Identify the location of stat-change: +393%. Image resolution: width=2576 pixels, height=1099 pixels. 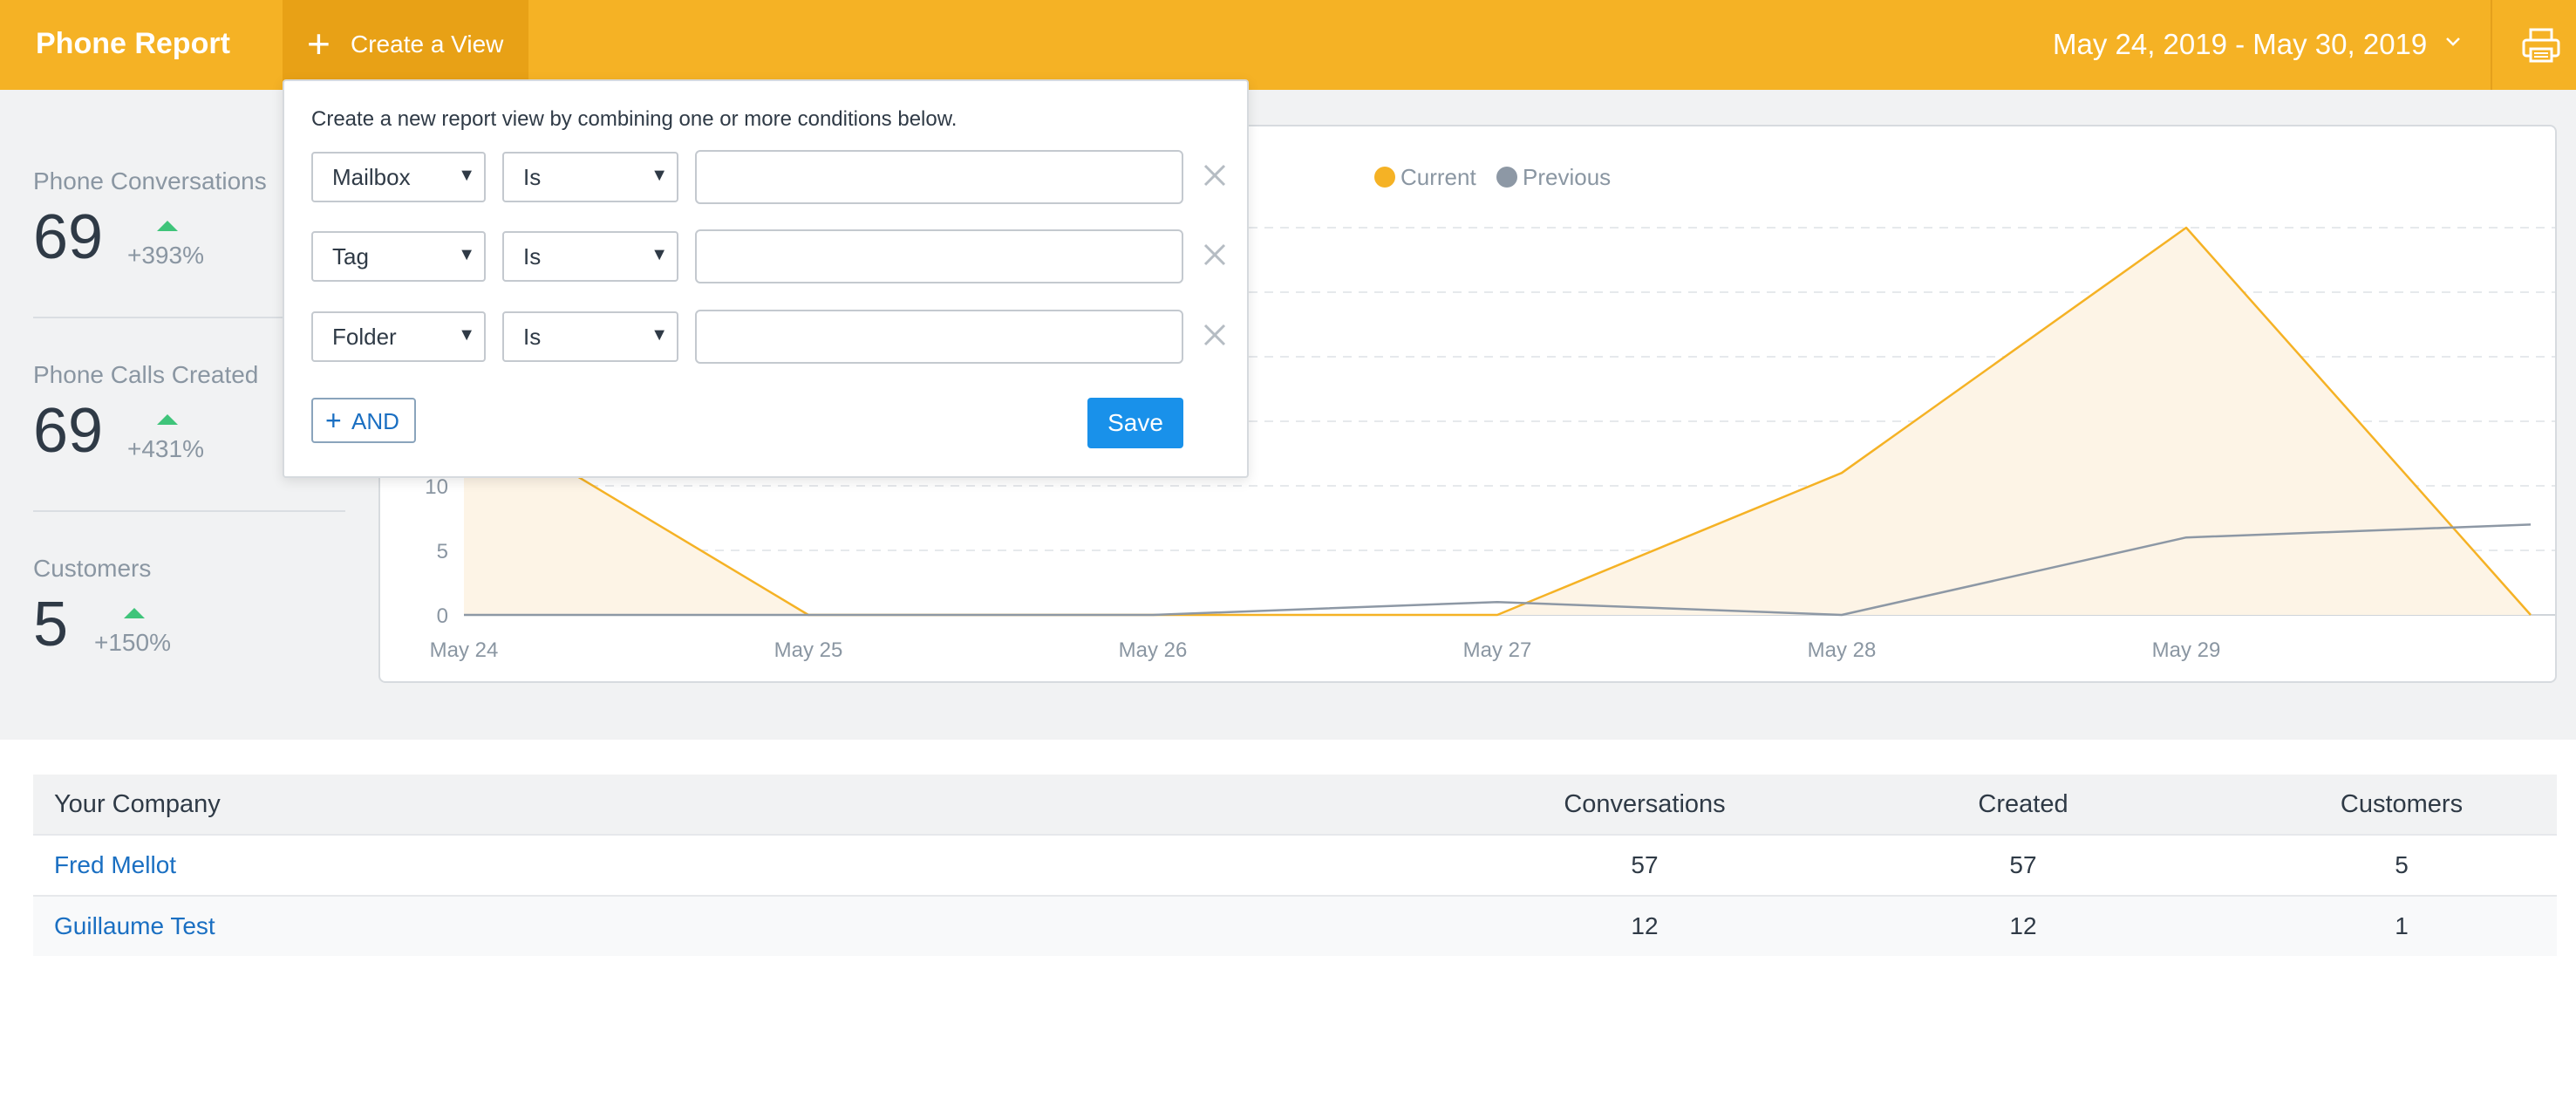
(165, 255).